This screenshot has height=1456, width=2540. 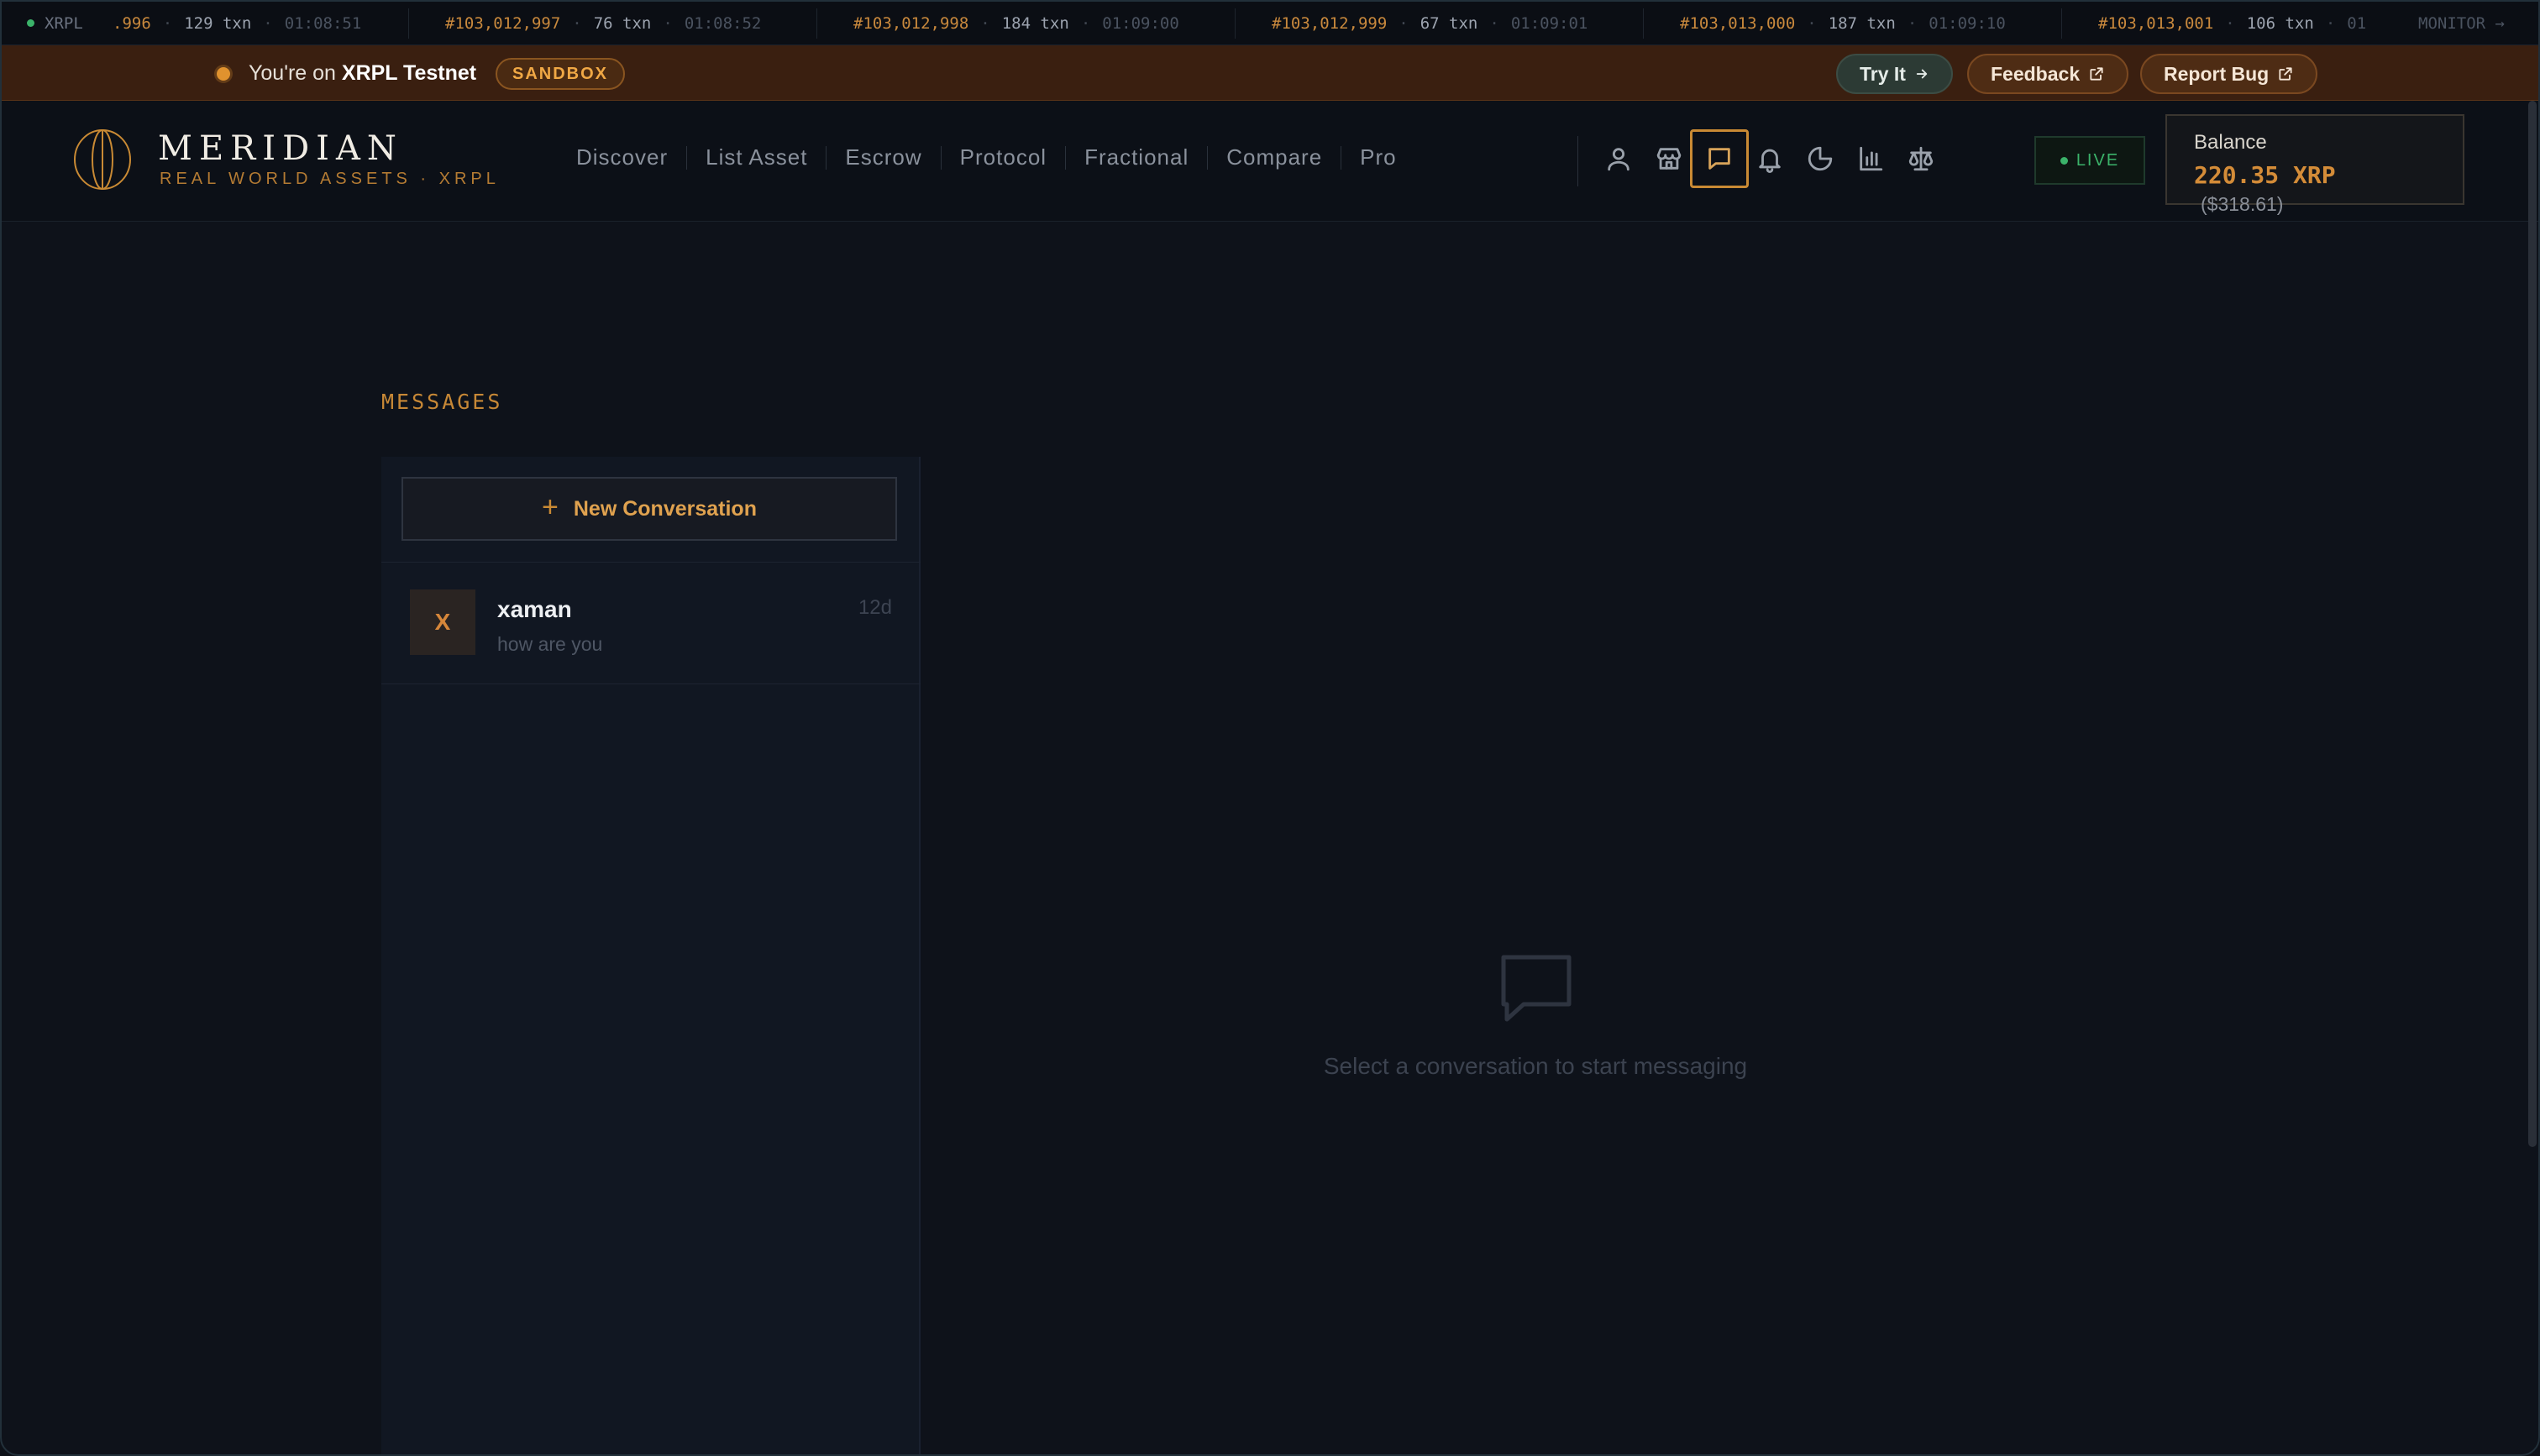 What do you see at coordinates (1770, 161) in the screenshot?
I see `bell-icon` at bounding box center [1770, 161].